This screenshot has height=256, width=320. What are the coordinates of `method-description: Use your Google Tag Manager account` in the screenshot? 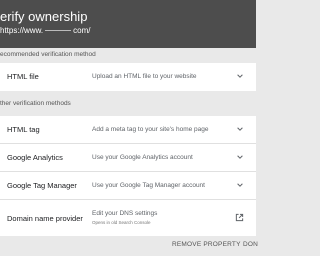 It's located at (148, 185).